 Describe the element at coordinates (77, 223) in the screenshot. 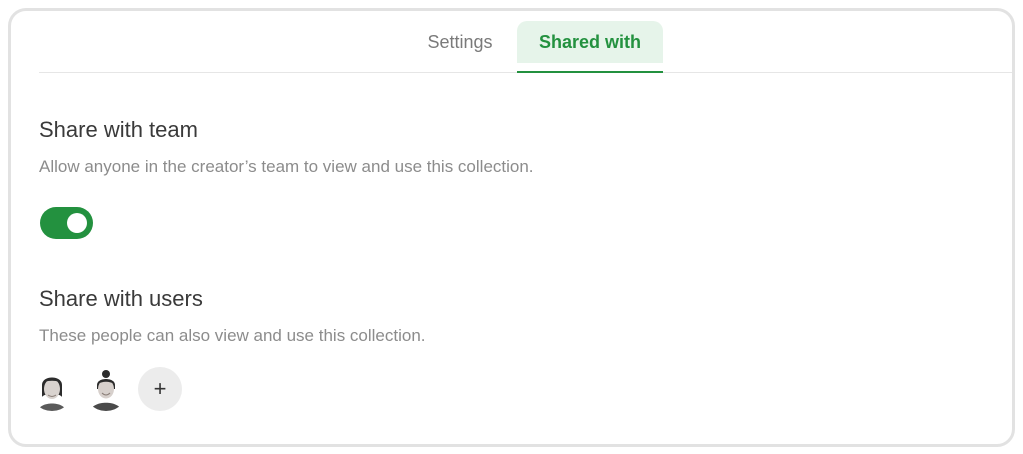

I see `toggle-knob` at that location.